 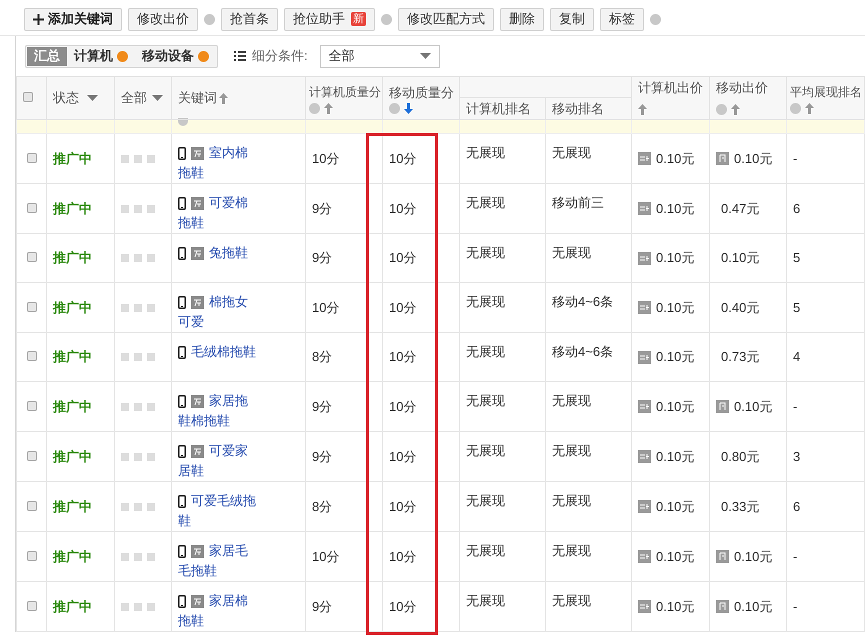 What do you see at coordinates (522, 19) in the screenshot?
I see `toolbar-button: 删除` at bounding box center [522, 19].